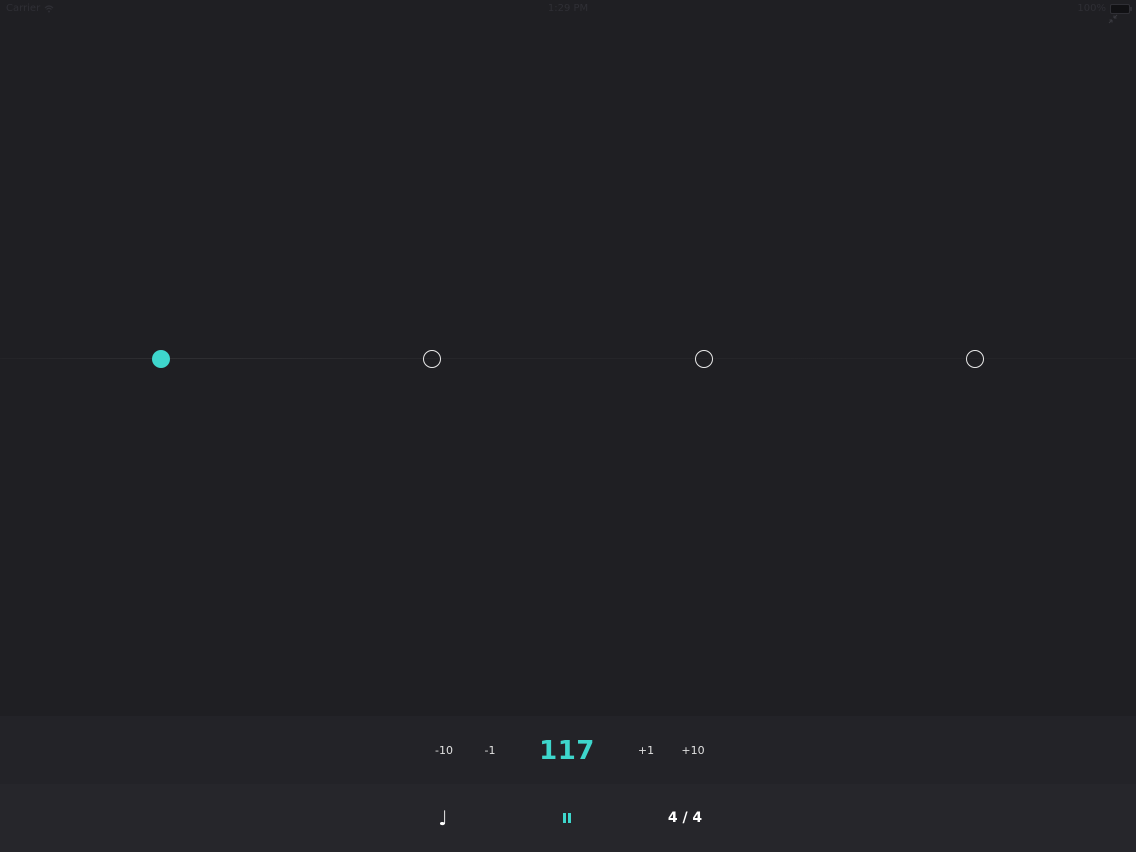  I want to click on transport-panel: ♩ 4 / 4, so click(568, 818).